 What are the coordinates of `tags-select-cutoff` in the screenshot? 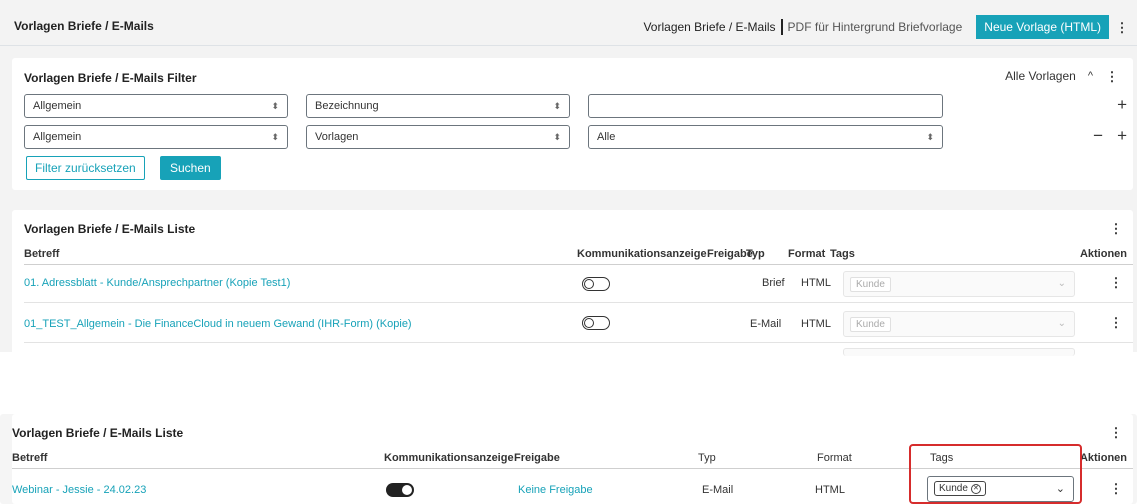 It's located at (959, 352).